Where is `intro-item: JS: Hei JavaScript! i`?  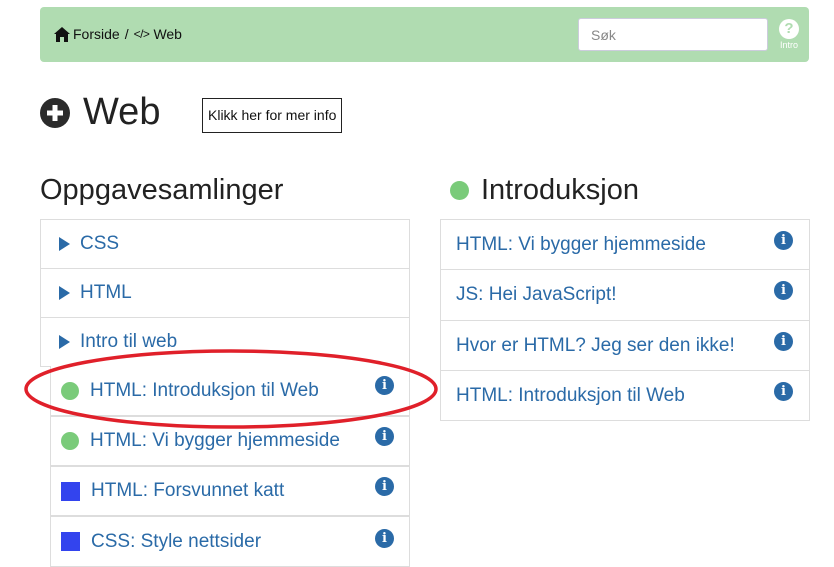
intro-item: JS: Hei JavaScript! i is located at coordinates (625, 295).